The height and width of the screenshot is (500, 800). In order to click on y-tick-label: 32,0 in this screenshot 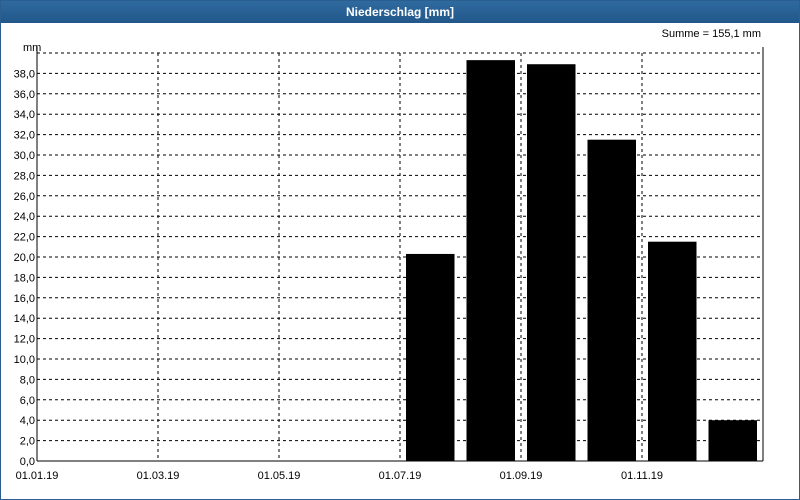, I will do `click(24, 136)`.